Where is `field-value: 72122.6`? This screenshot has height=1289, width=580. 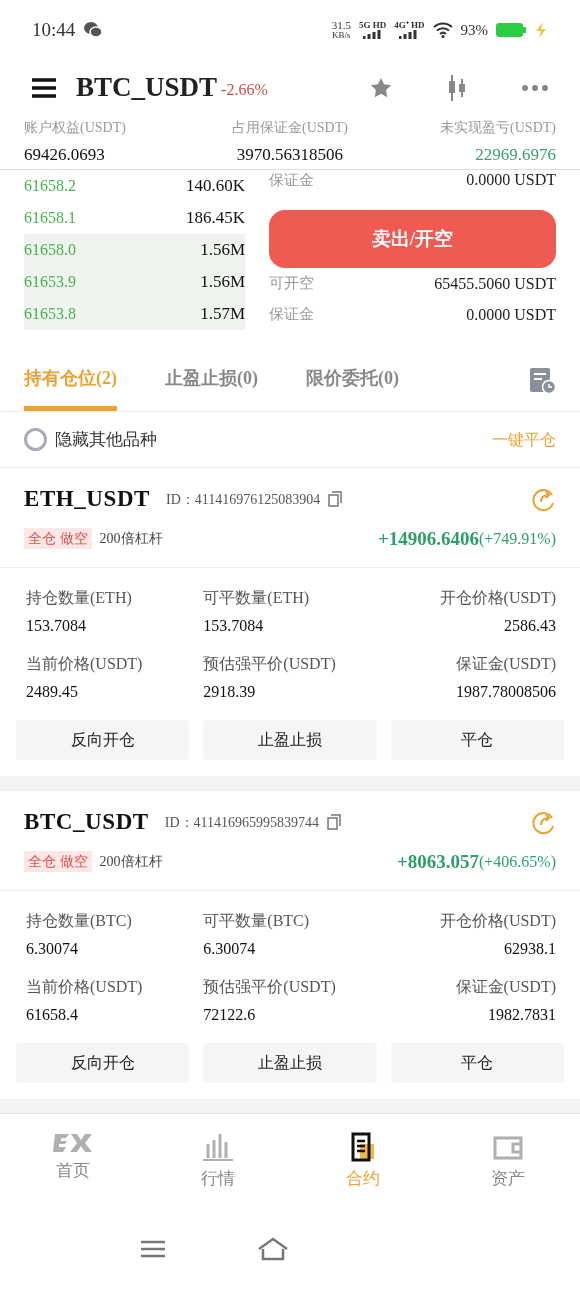
field-value: 72122.6 is located at coordinates (229, 1015).